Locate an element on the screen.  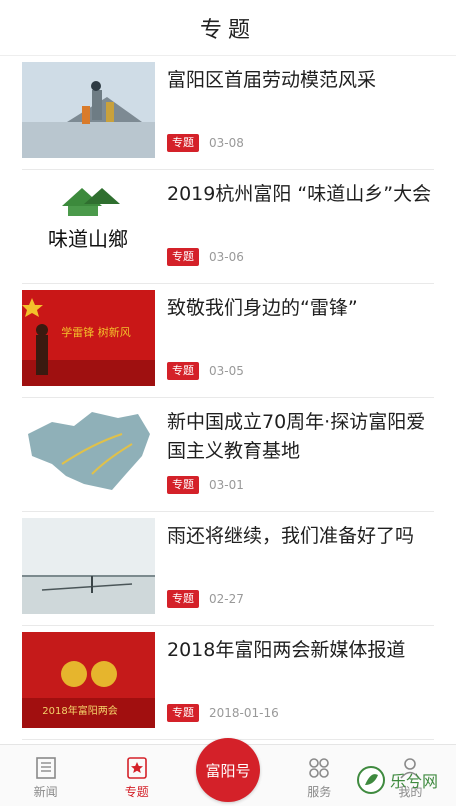
item-meta: 专题 03-06 is located at coordinates (205, 257).